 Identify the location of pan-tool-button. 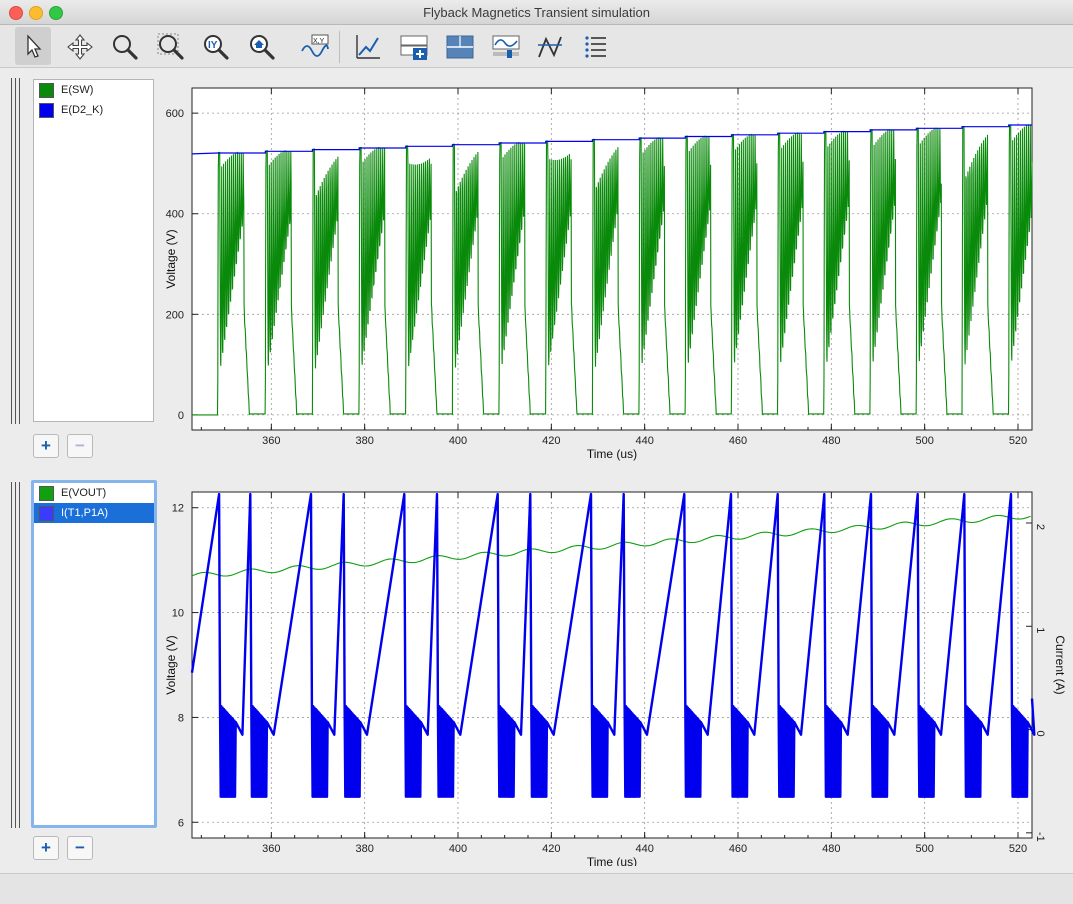
(79, 46).